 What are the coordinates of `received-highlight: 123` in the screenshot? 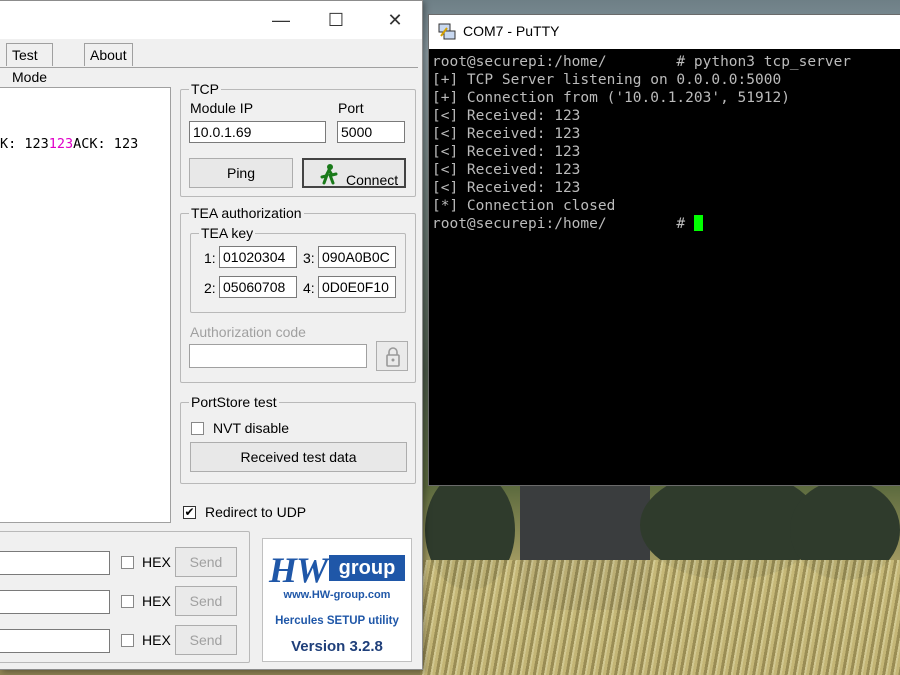 It's located at (61, 144).